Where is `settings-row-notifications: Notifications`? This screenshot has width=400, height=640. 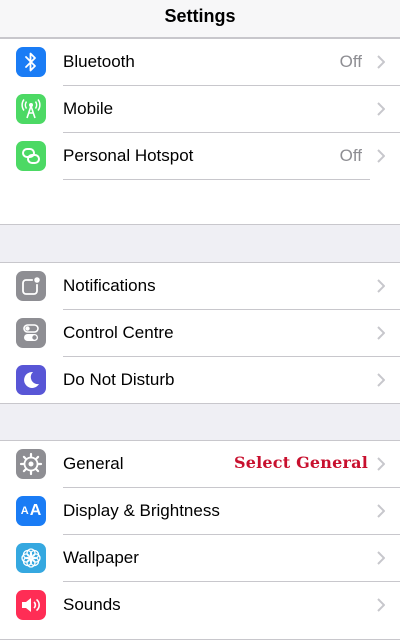 settings-row-notifications: Notifications is located at coordinates (200, 286).